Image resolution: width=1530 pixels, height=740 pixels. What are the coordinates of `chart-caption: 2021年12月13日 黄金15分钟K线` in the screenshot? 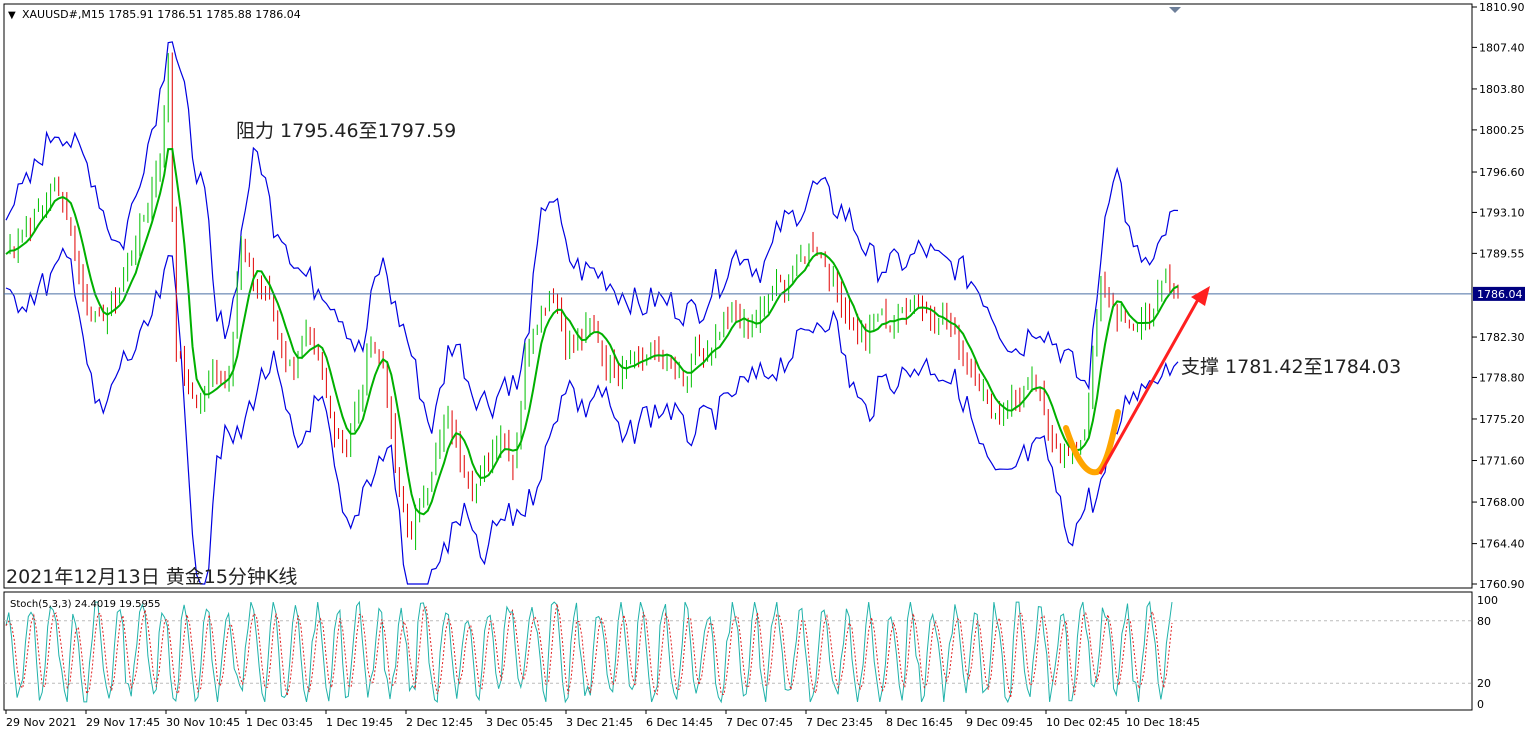 It's located at (151, 577).